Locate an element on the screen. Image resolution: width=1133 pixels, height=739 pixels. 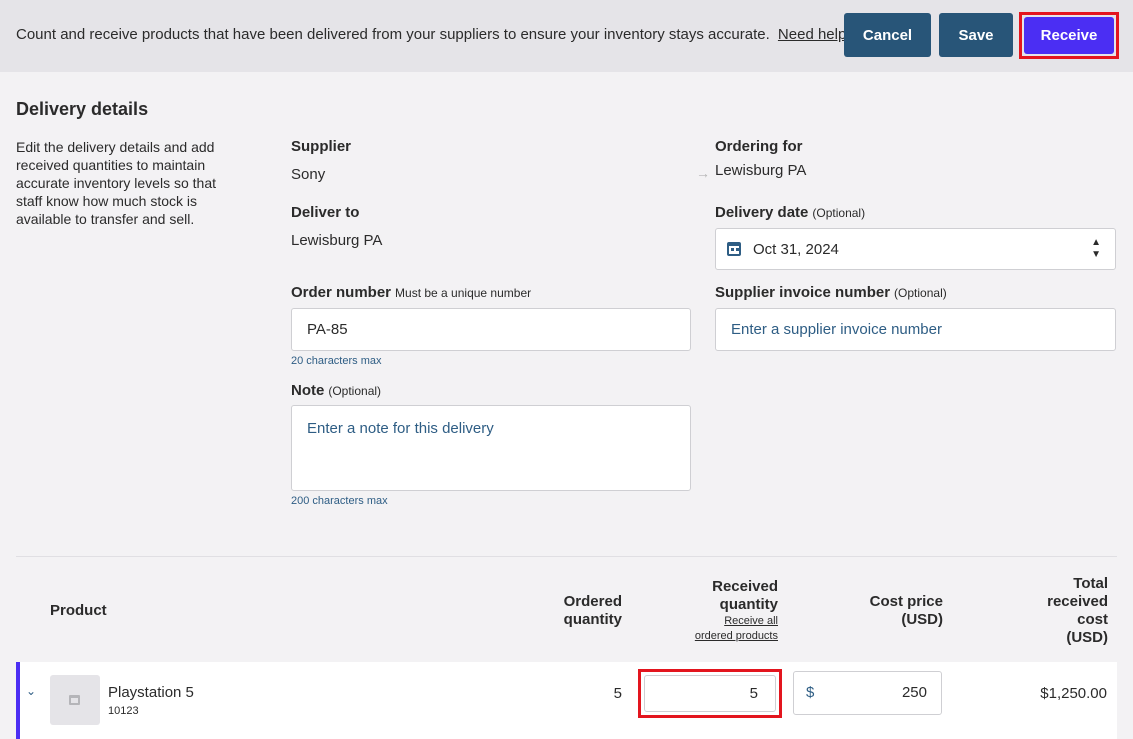
receive-button: Receive is located at coordinates (1069, 35).